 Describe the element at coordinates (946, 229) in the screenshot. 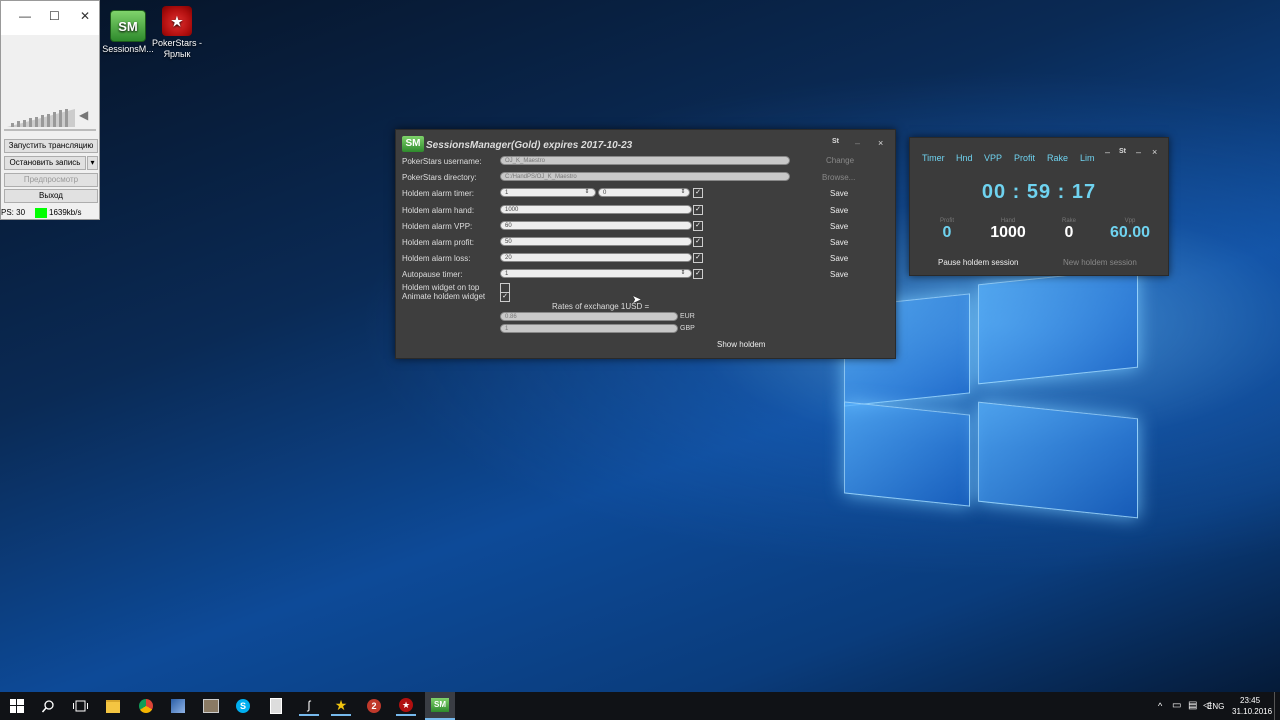

I see `stat-profit: Profit 0` at that location.